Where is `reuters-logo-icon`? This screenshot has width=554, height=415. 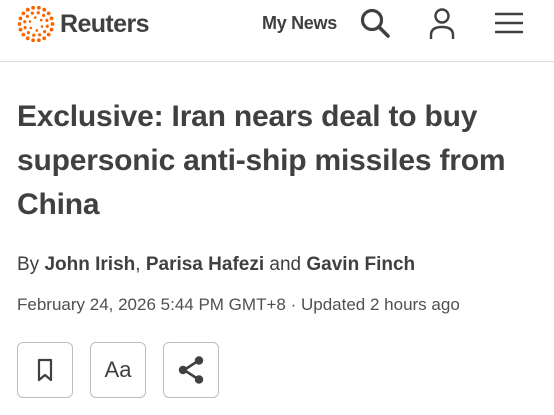
reuters-logo-icon is located at coordinates (36, 24).